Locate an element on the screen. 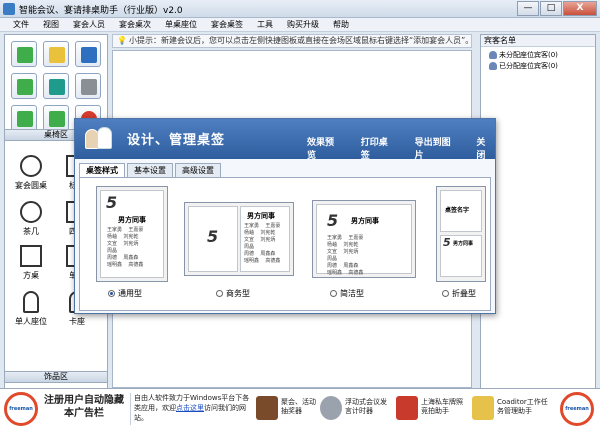  square-table-icon is located at coordinates (31, 256).